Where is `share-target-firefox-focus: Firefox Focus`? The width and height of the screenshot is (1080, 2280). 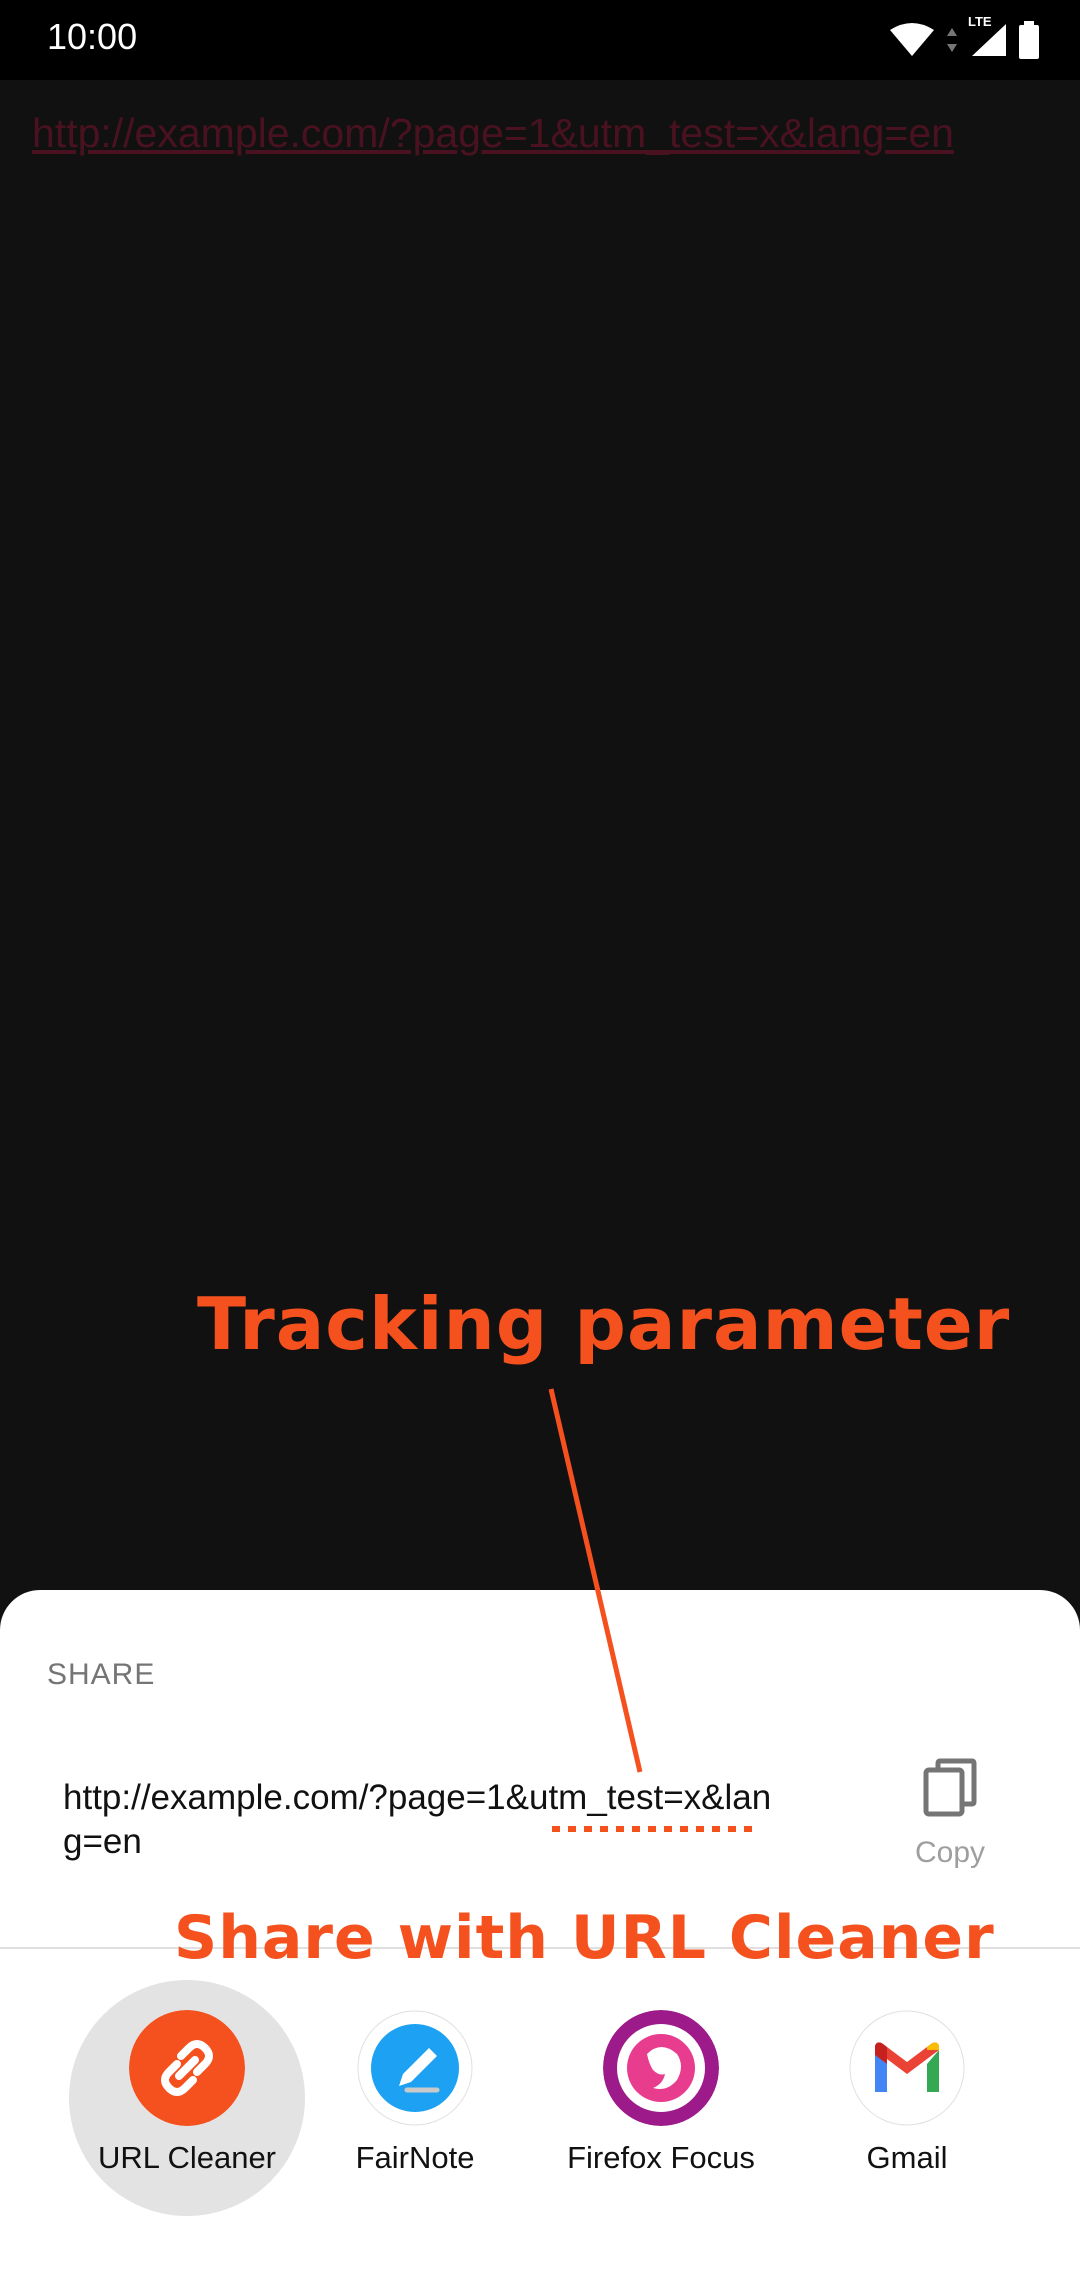
share-target-firefox-focus: Firefox Focus is located at coordinates (661, 2130).